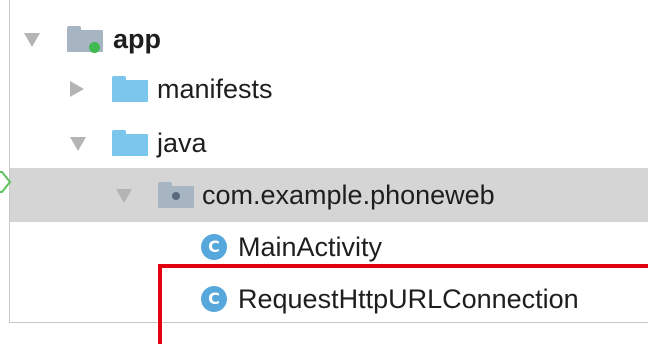 The height and width of the screenshot is (344, 648). I want to click on tree-item-label: MainActivity, so click(310, 247).